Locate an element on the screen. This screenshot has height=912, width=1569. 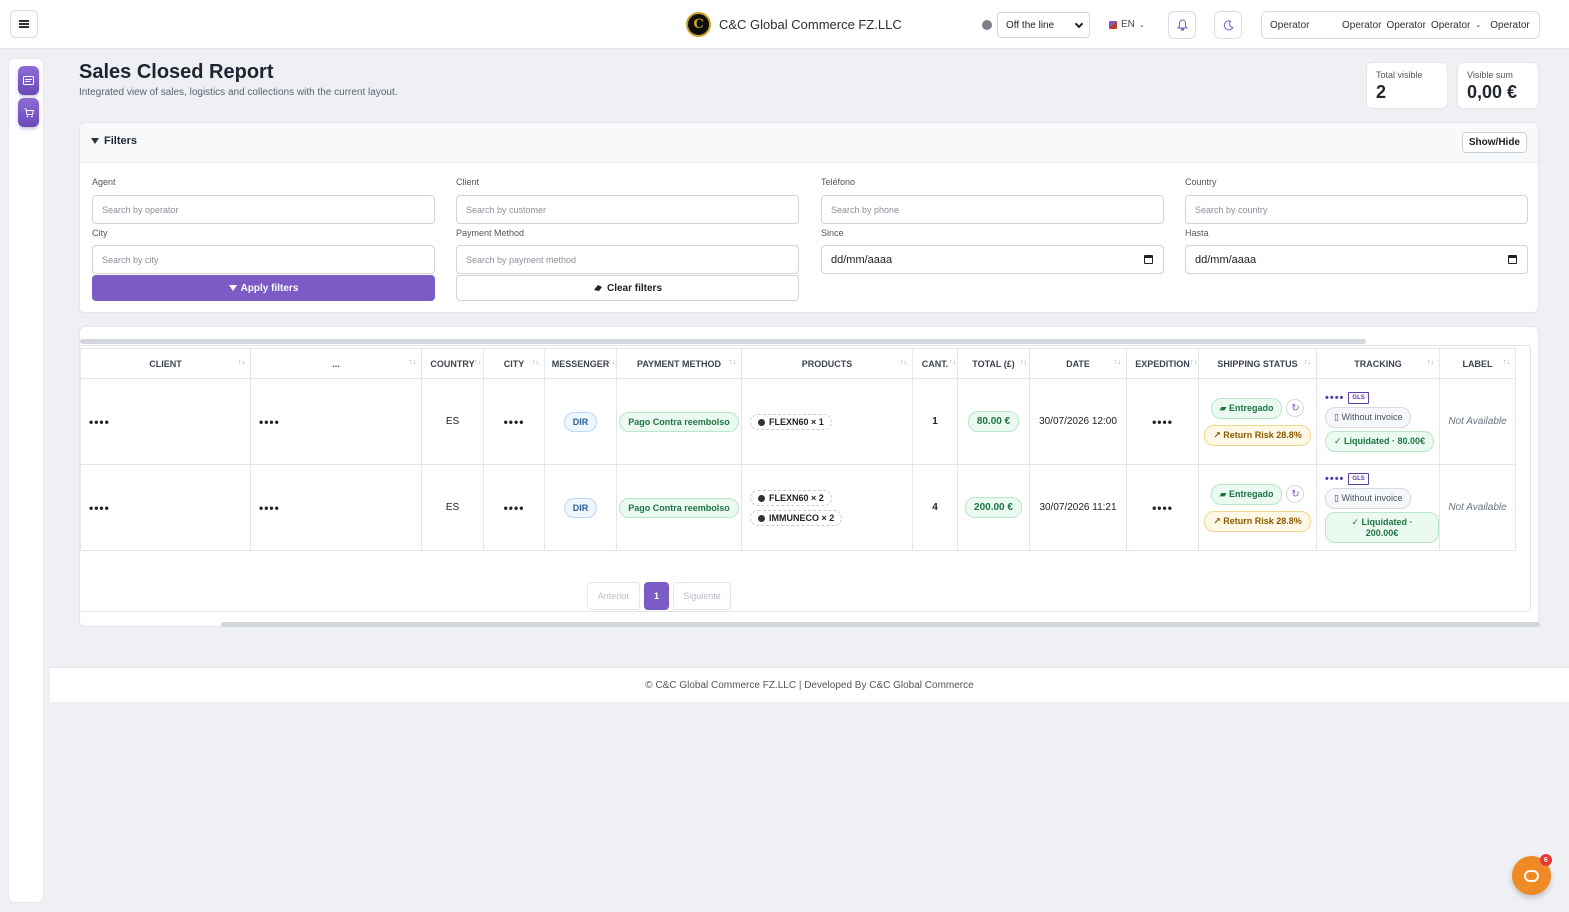
cell-city: •••• is located at coordinates (514, 421).